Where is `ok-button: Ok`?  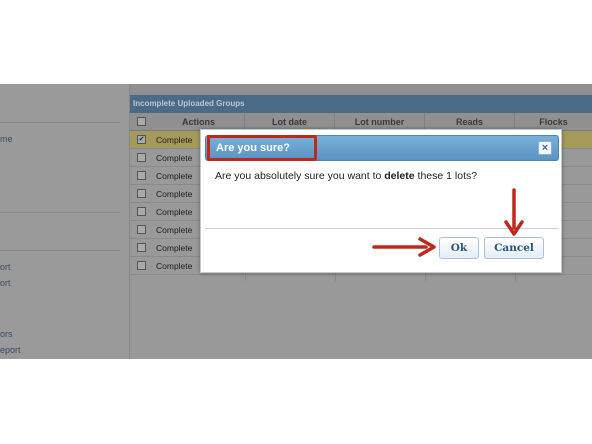
ok-button: Ok is located at coordinates (459, 248).